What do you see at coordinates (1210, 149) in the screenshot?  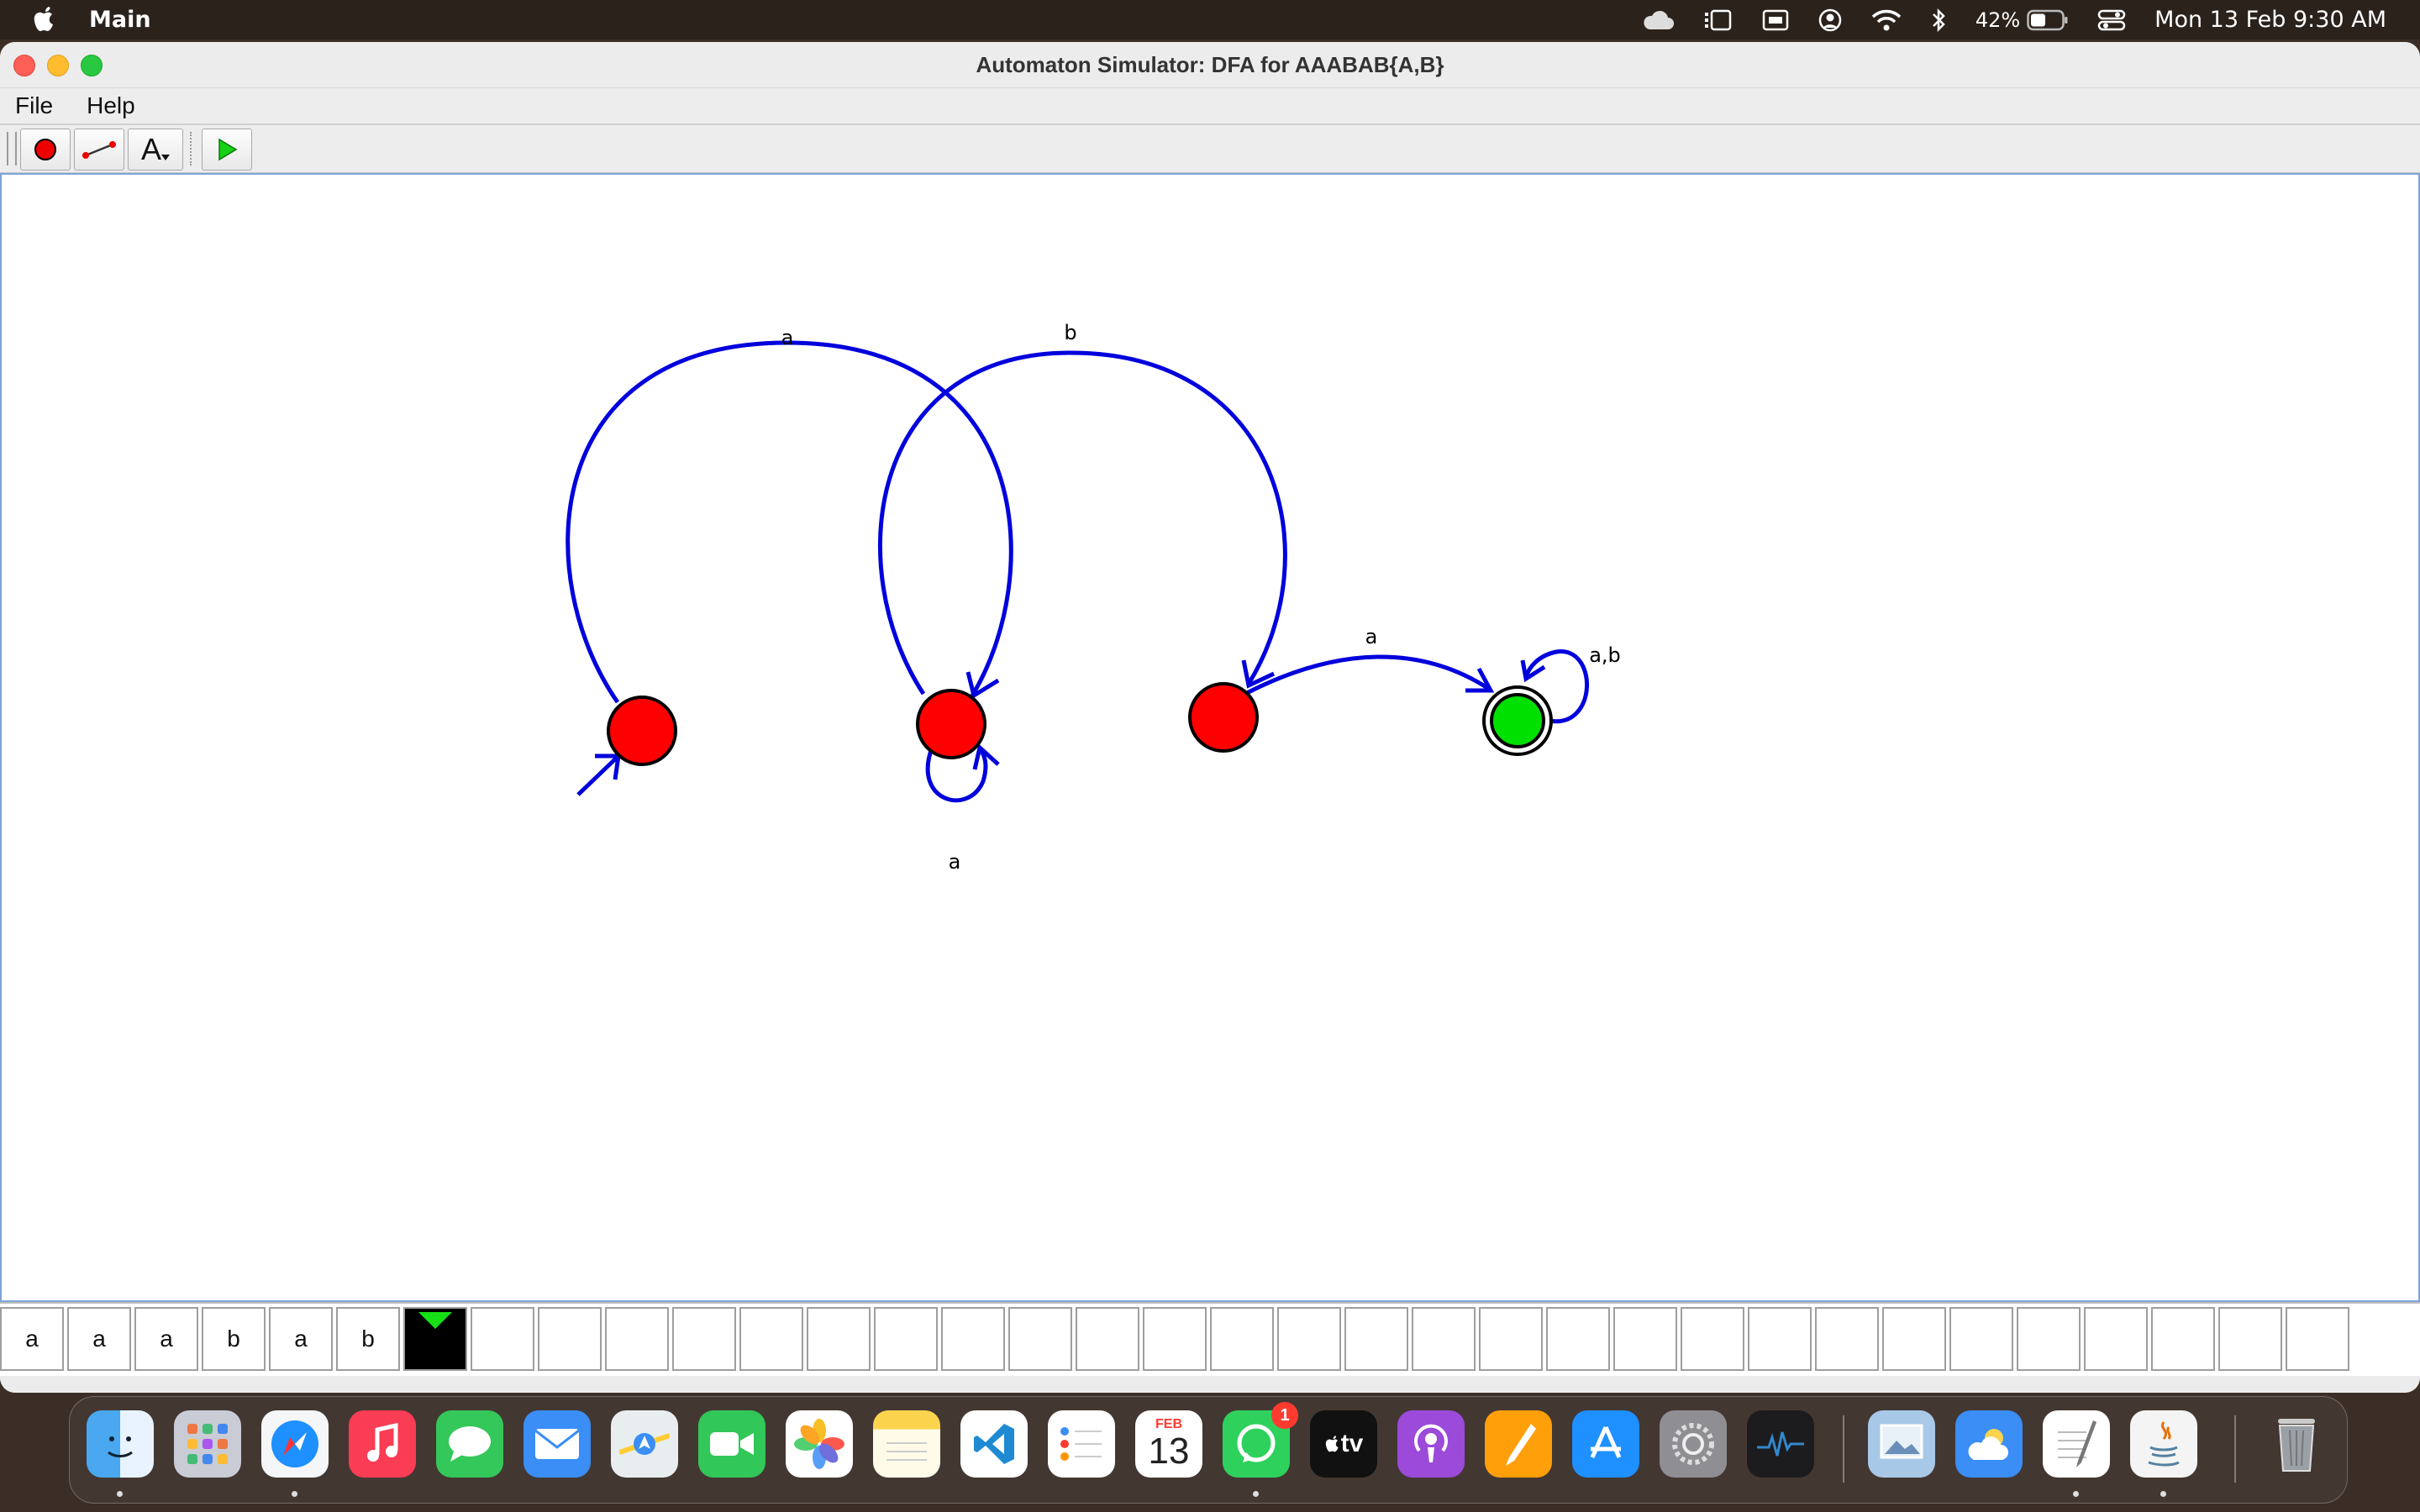 I see `toolbar: A` at bounding box center [1210, 149].